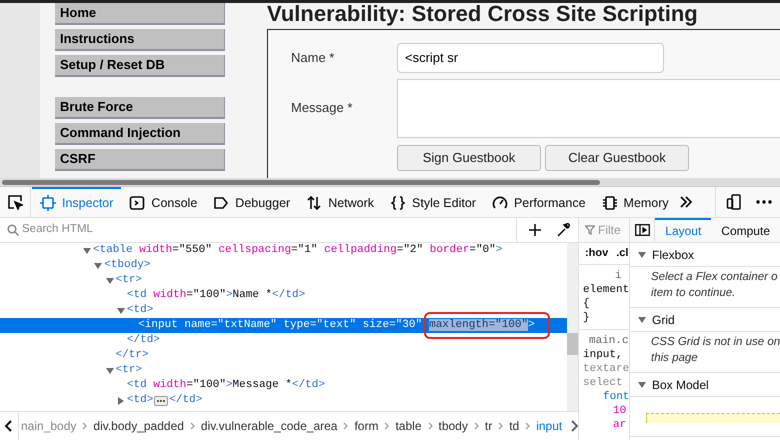  I want to click on rule-text: }, so click(587, 318).